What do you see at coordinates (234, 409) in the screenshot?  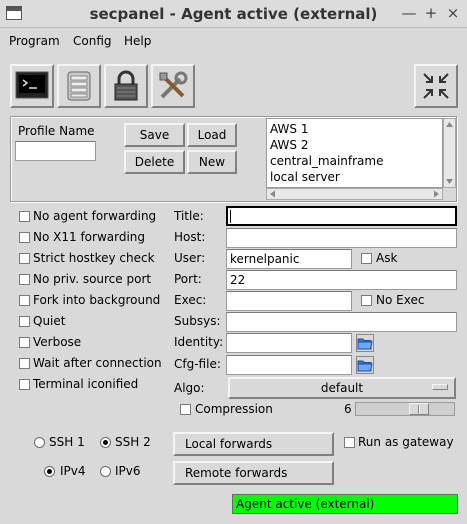 I see `compression-label: Compression` at bounding box center [234, 409].